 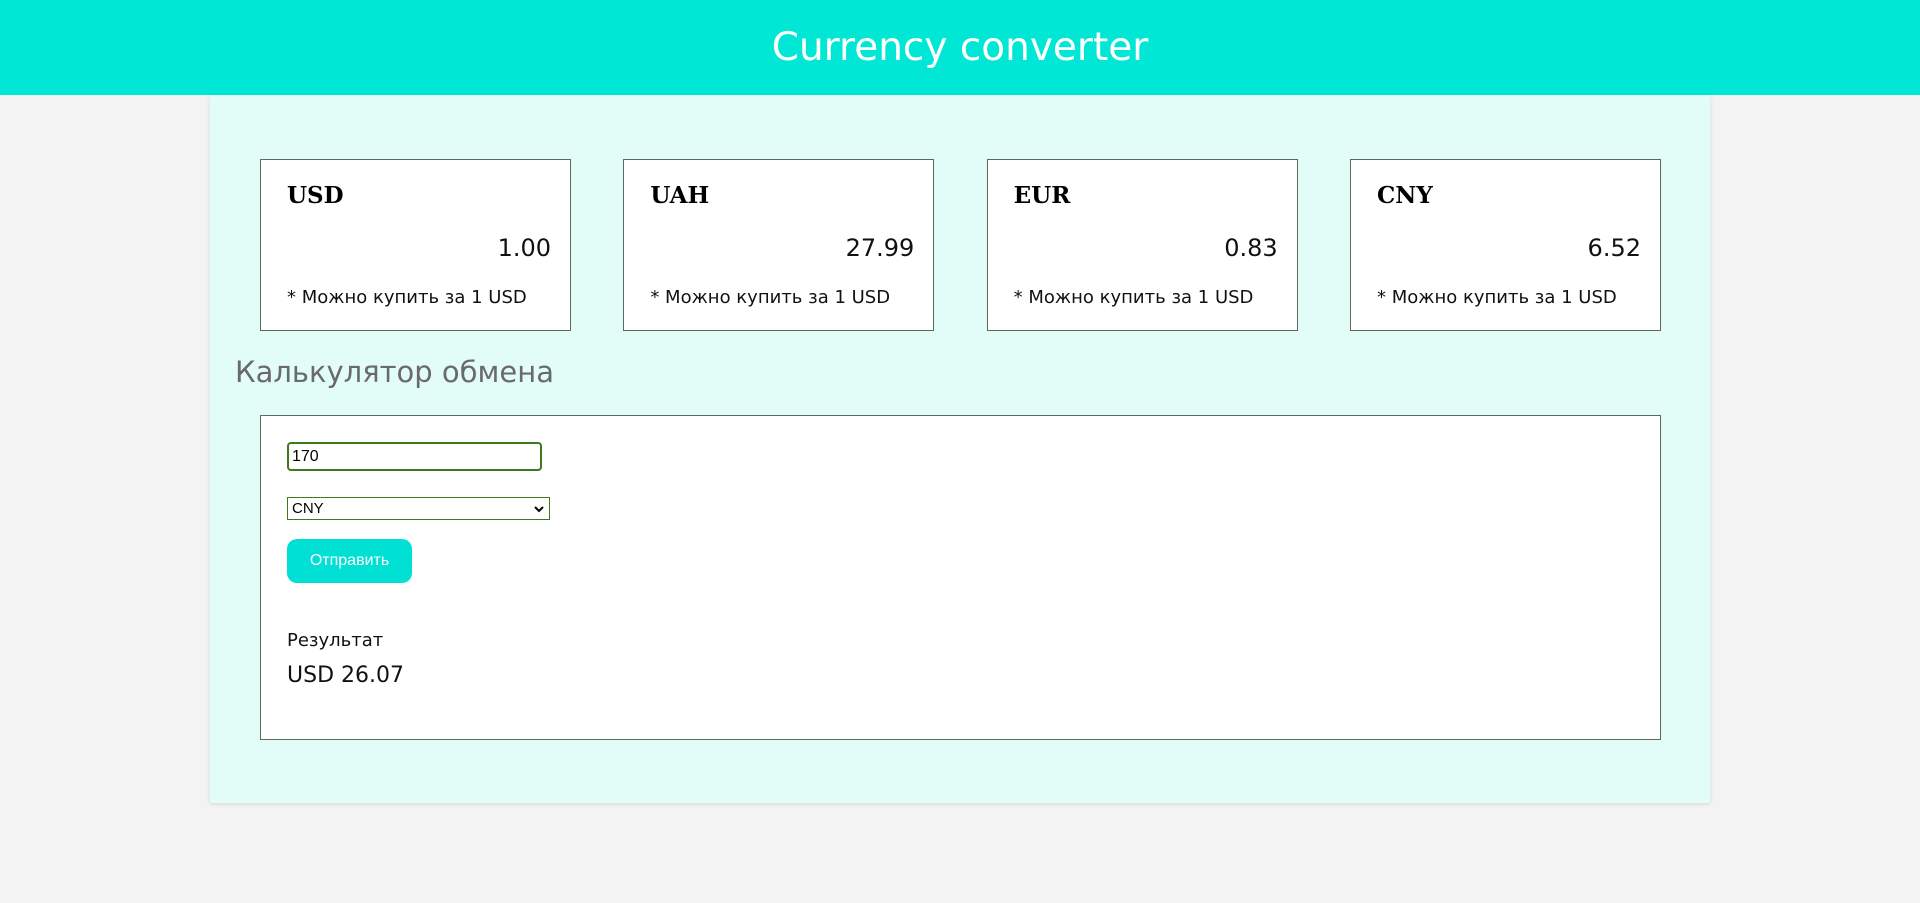 What do you see at coordinates (680, 195) in the screenshot?
I see `currency-code: UAH` at bounding box center [680, 195].